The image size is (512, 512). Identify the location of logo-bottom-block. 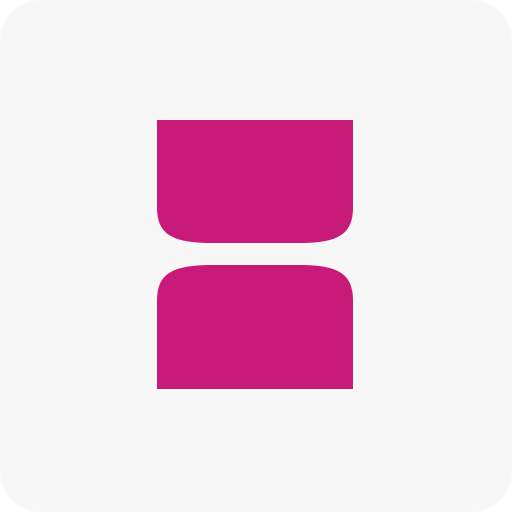
(255, 327).